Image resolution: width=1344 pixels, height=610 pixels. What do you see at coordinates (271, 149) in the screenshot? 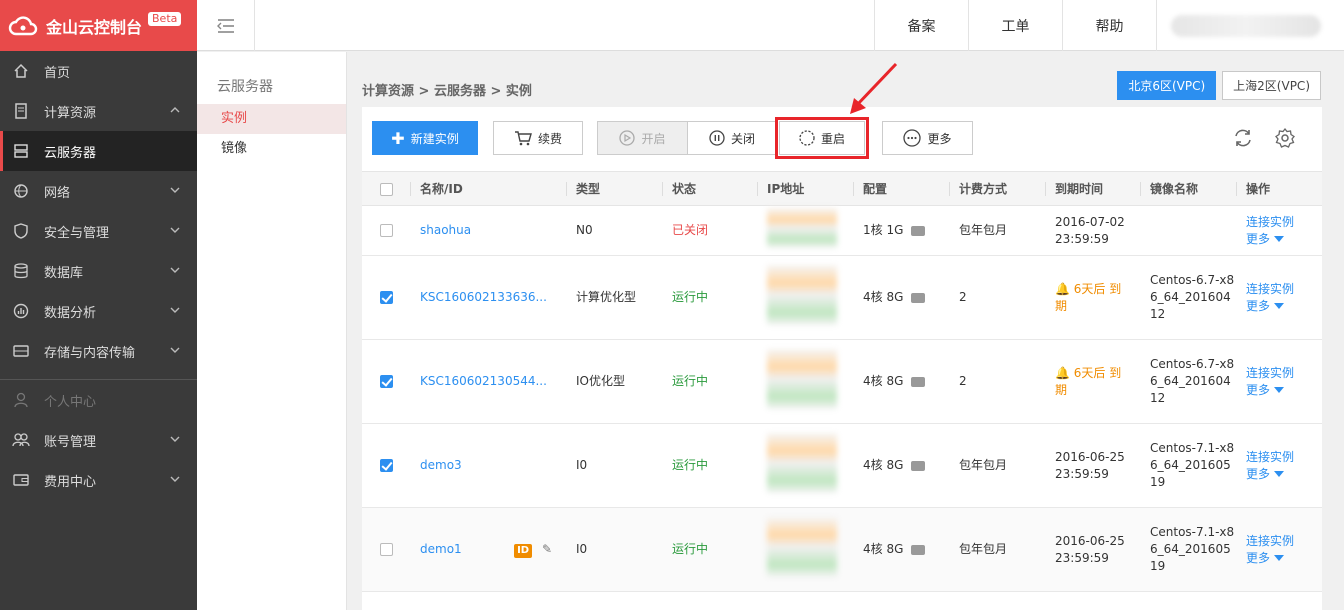
I see `subnav-item-images: 镜像` at bounding box center [271, 149].